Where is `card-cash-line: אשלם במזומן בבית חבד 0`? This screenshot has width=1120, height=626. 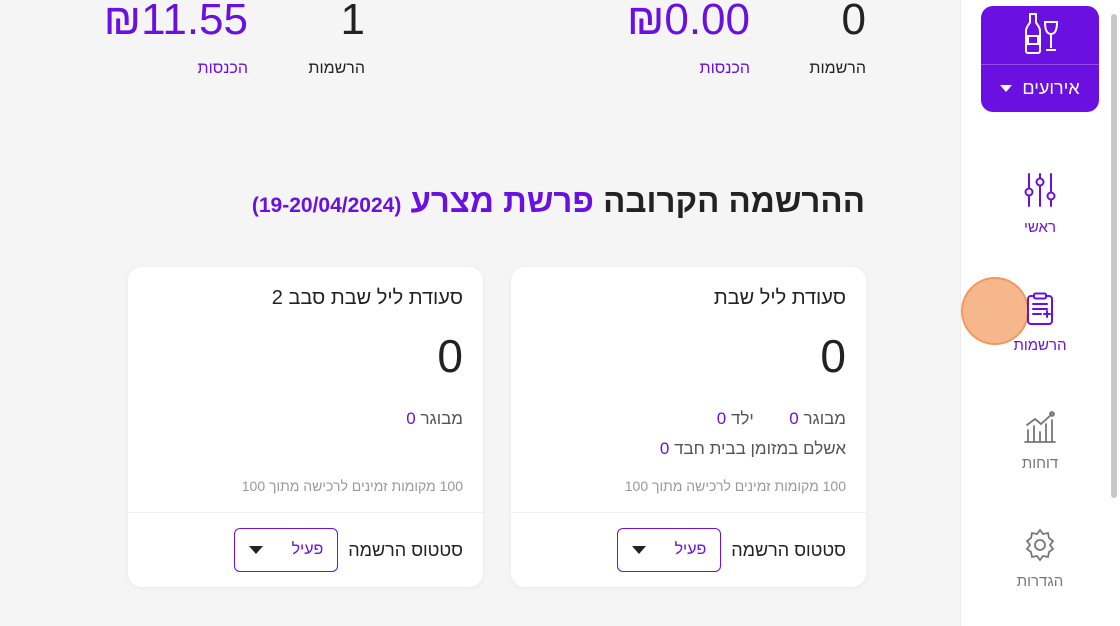 card-cash-line: אשלם במזומן בבית חבד 0 is located at coordinates (753, 449).